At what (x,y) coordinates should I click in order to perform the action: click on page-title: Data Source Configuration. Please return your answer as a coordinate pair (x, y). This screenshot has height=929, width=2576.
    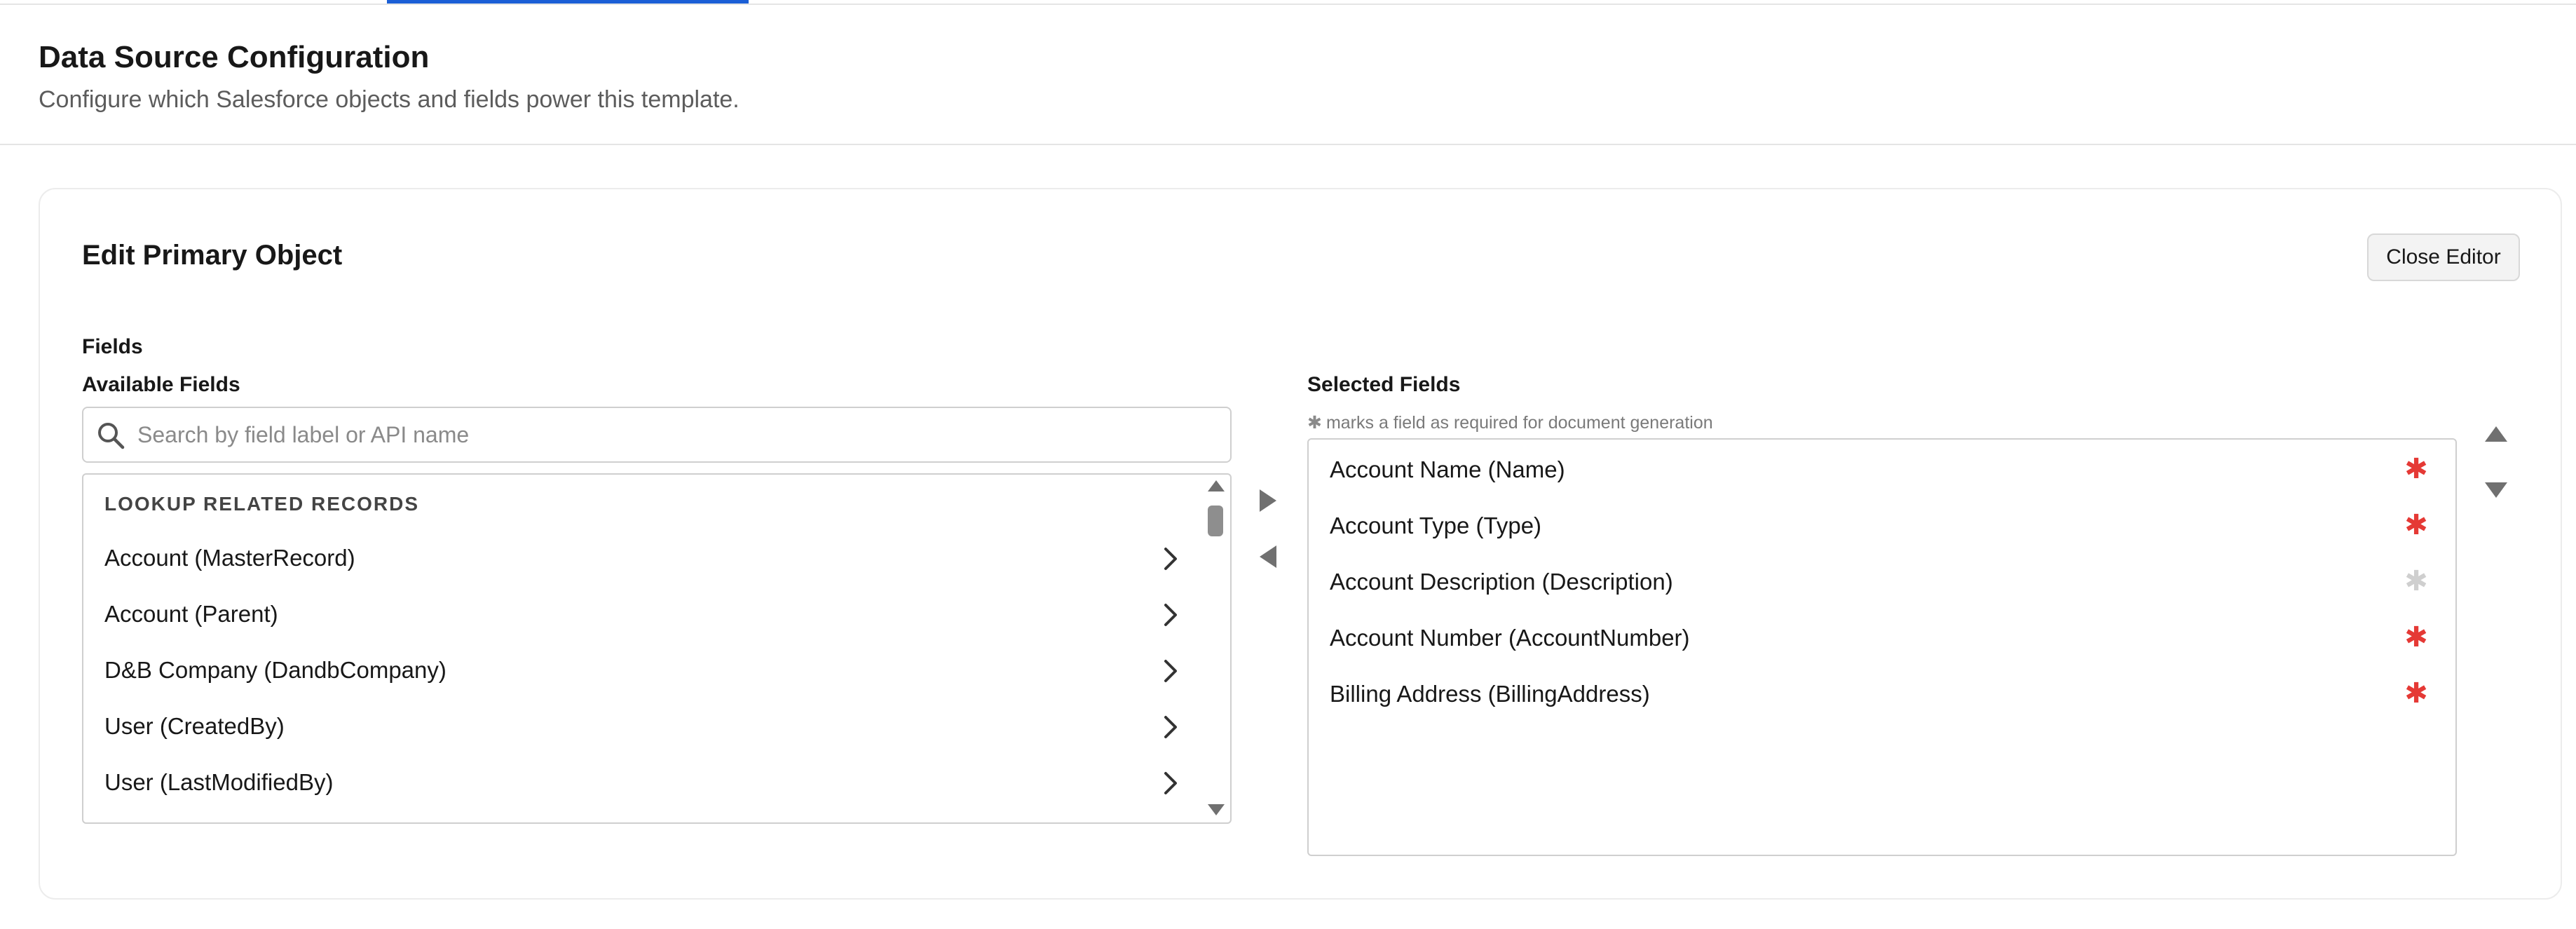
    Looking at the image, I should click on (235, 57).